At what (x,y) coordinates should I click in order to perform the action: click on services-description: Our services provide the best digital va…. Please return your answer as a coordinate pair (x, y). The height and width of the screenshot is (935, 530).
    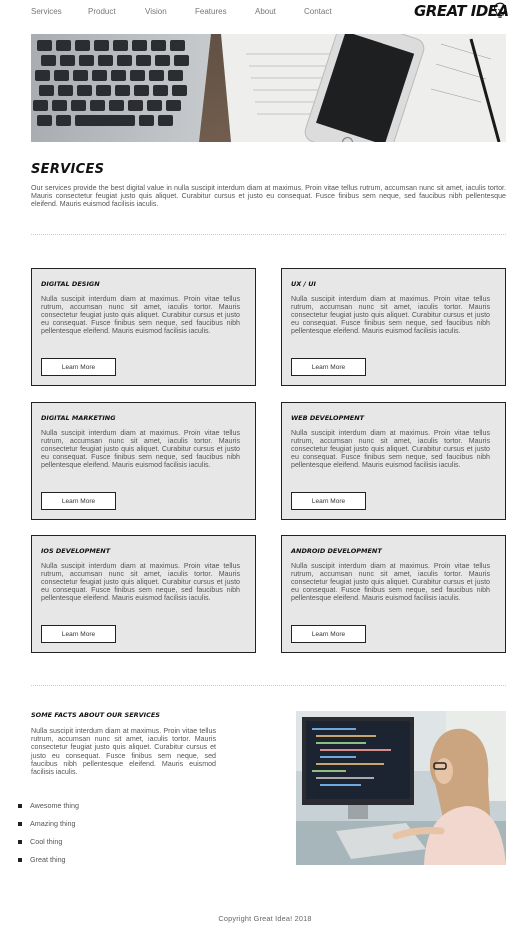
    Looking at the image, I should click on (268, 196).